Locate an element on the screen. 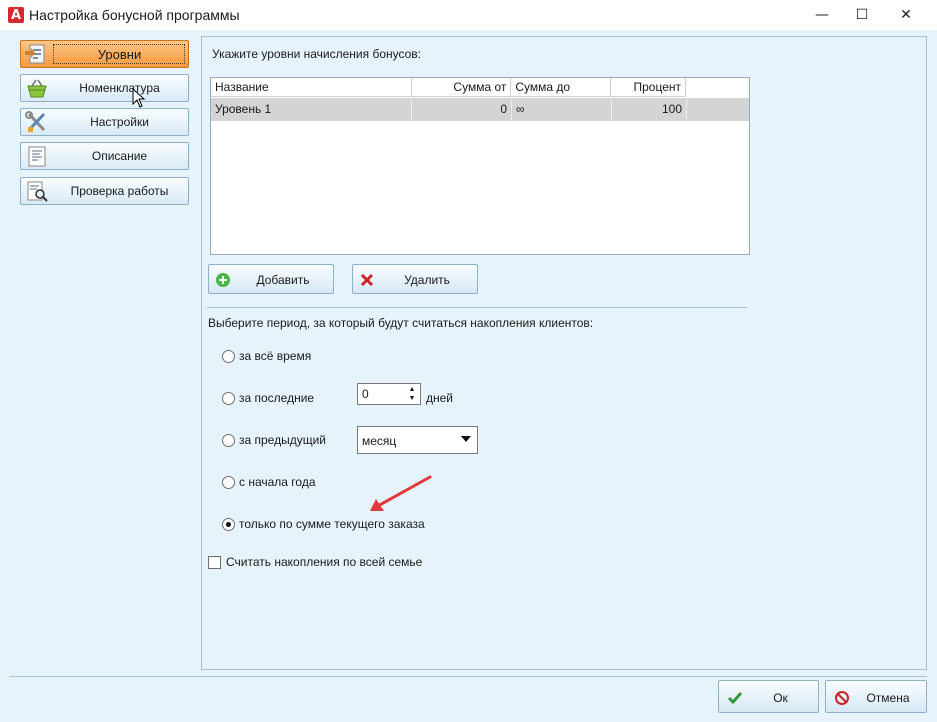  basket-icon is located at coordinates (37, 88).